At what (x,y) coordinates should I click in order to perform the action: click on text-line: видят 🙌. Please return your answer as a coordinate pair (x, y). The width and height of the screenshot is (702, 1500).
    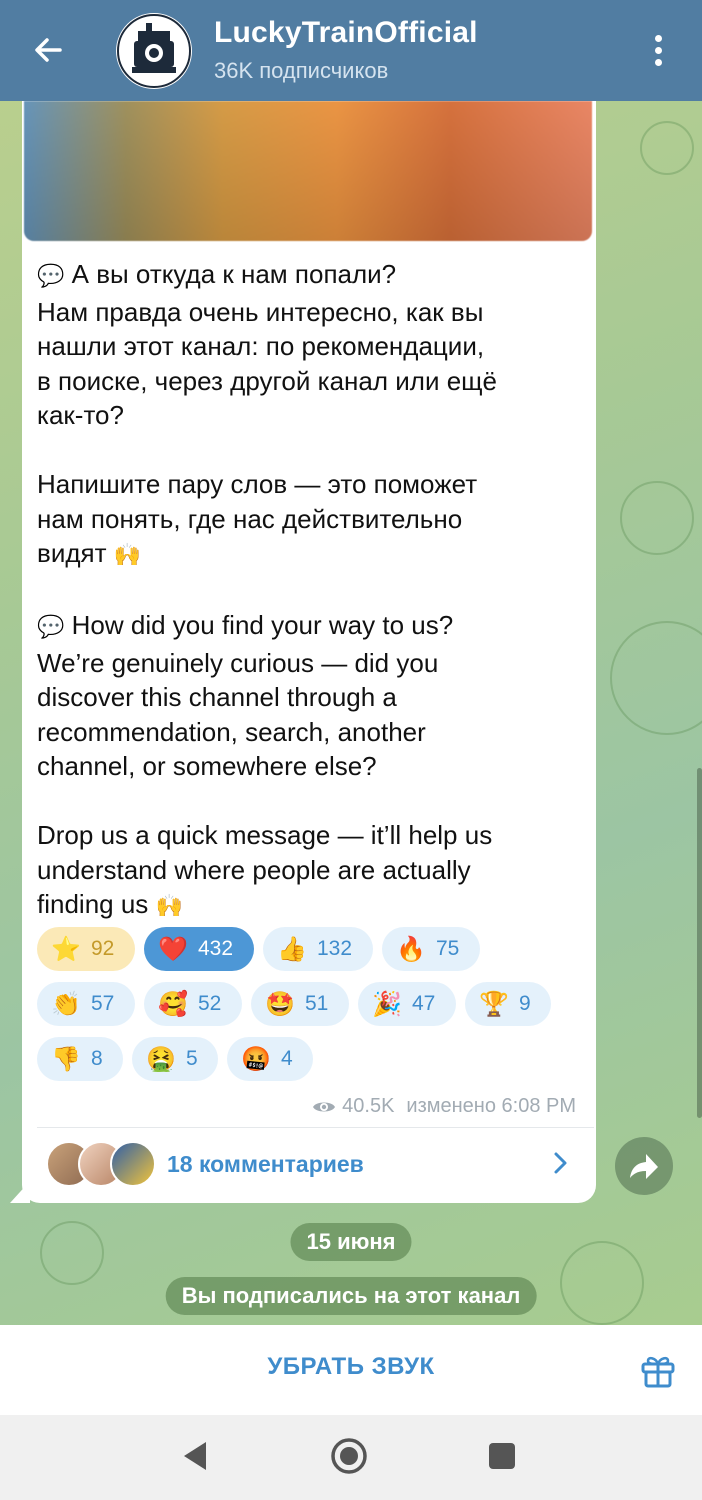
    Looking at the image, I should click on (89, 553).